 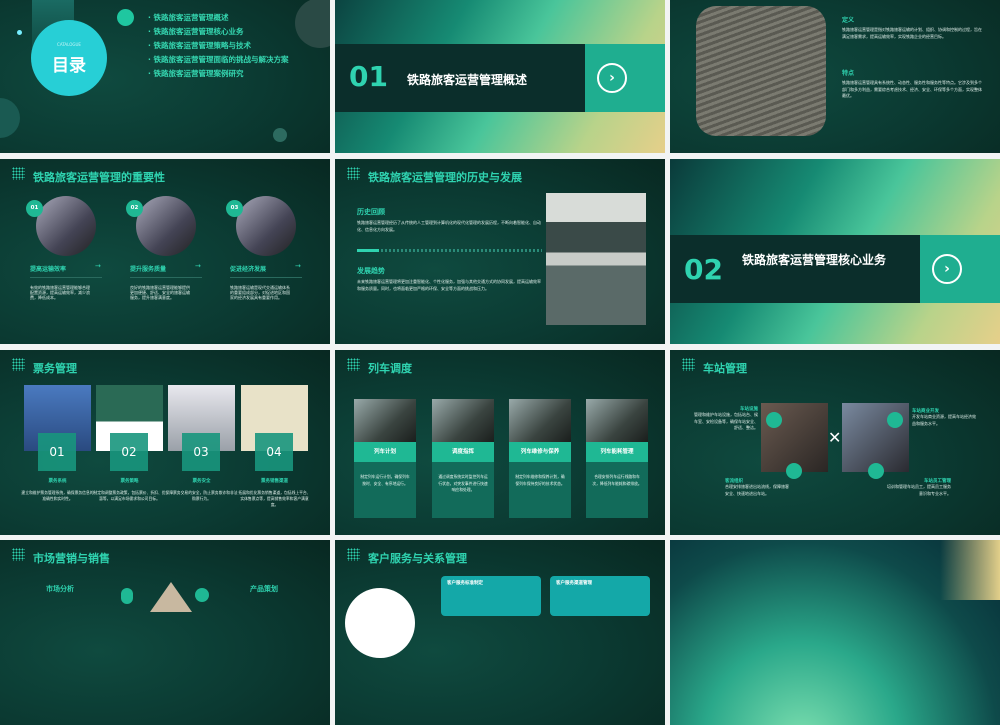 I want to click on facility-icon, so click(x=774, y=420).